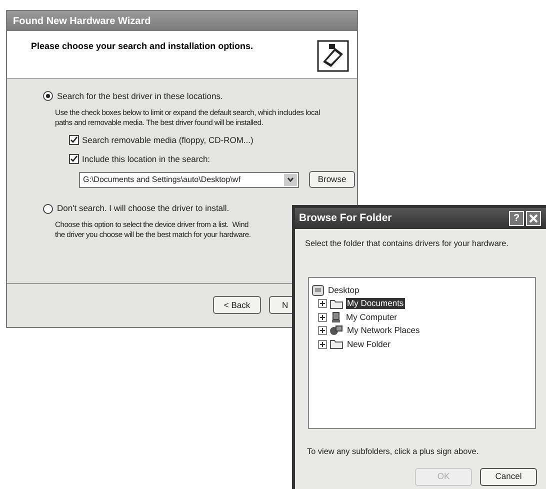 The height and width of the screenshot is (489, 546). I want to click on location-combo-box: G:\Documents and Settings\auto\Desktop\wf, so click(189, 180).